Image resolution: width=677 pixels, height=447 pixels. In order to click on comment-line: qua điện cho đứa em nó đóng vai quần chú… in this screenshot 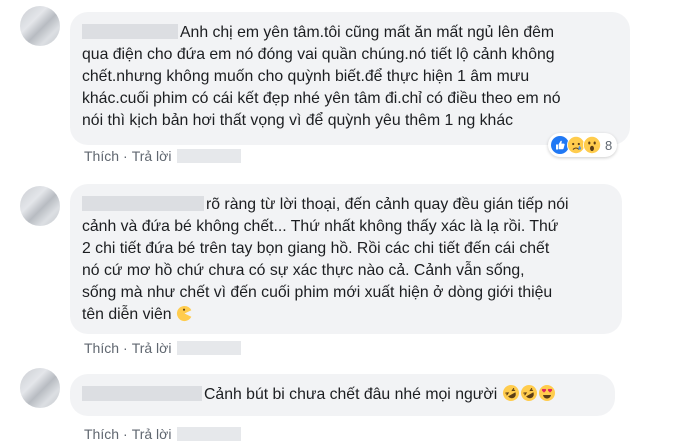, I will do `click(318, 54)`.